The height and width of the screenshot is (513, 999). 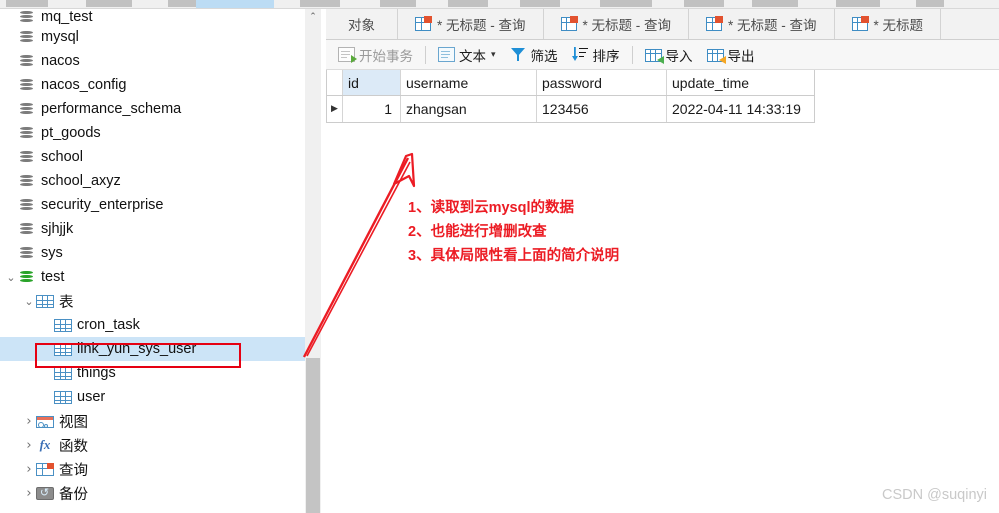 I want to click on tree-item-school_axyz: school_axyz, so click(x=152, y=181).